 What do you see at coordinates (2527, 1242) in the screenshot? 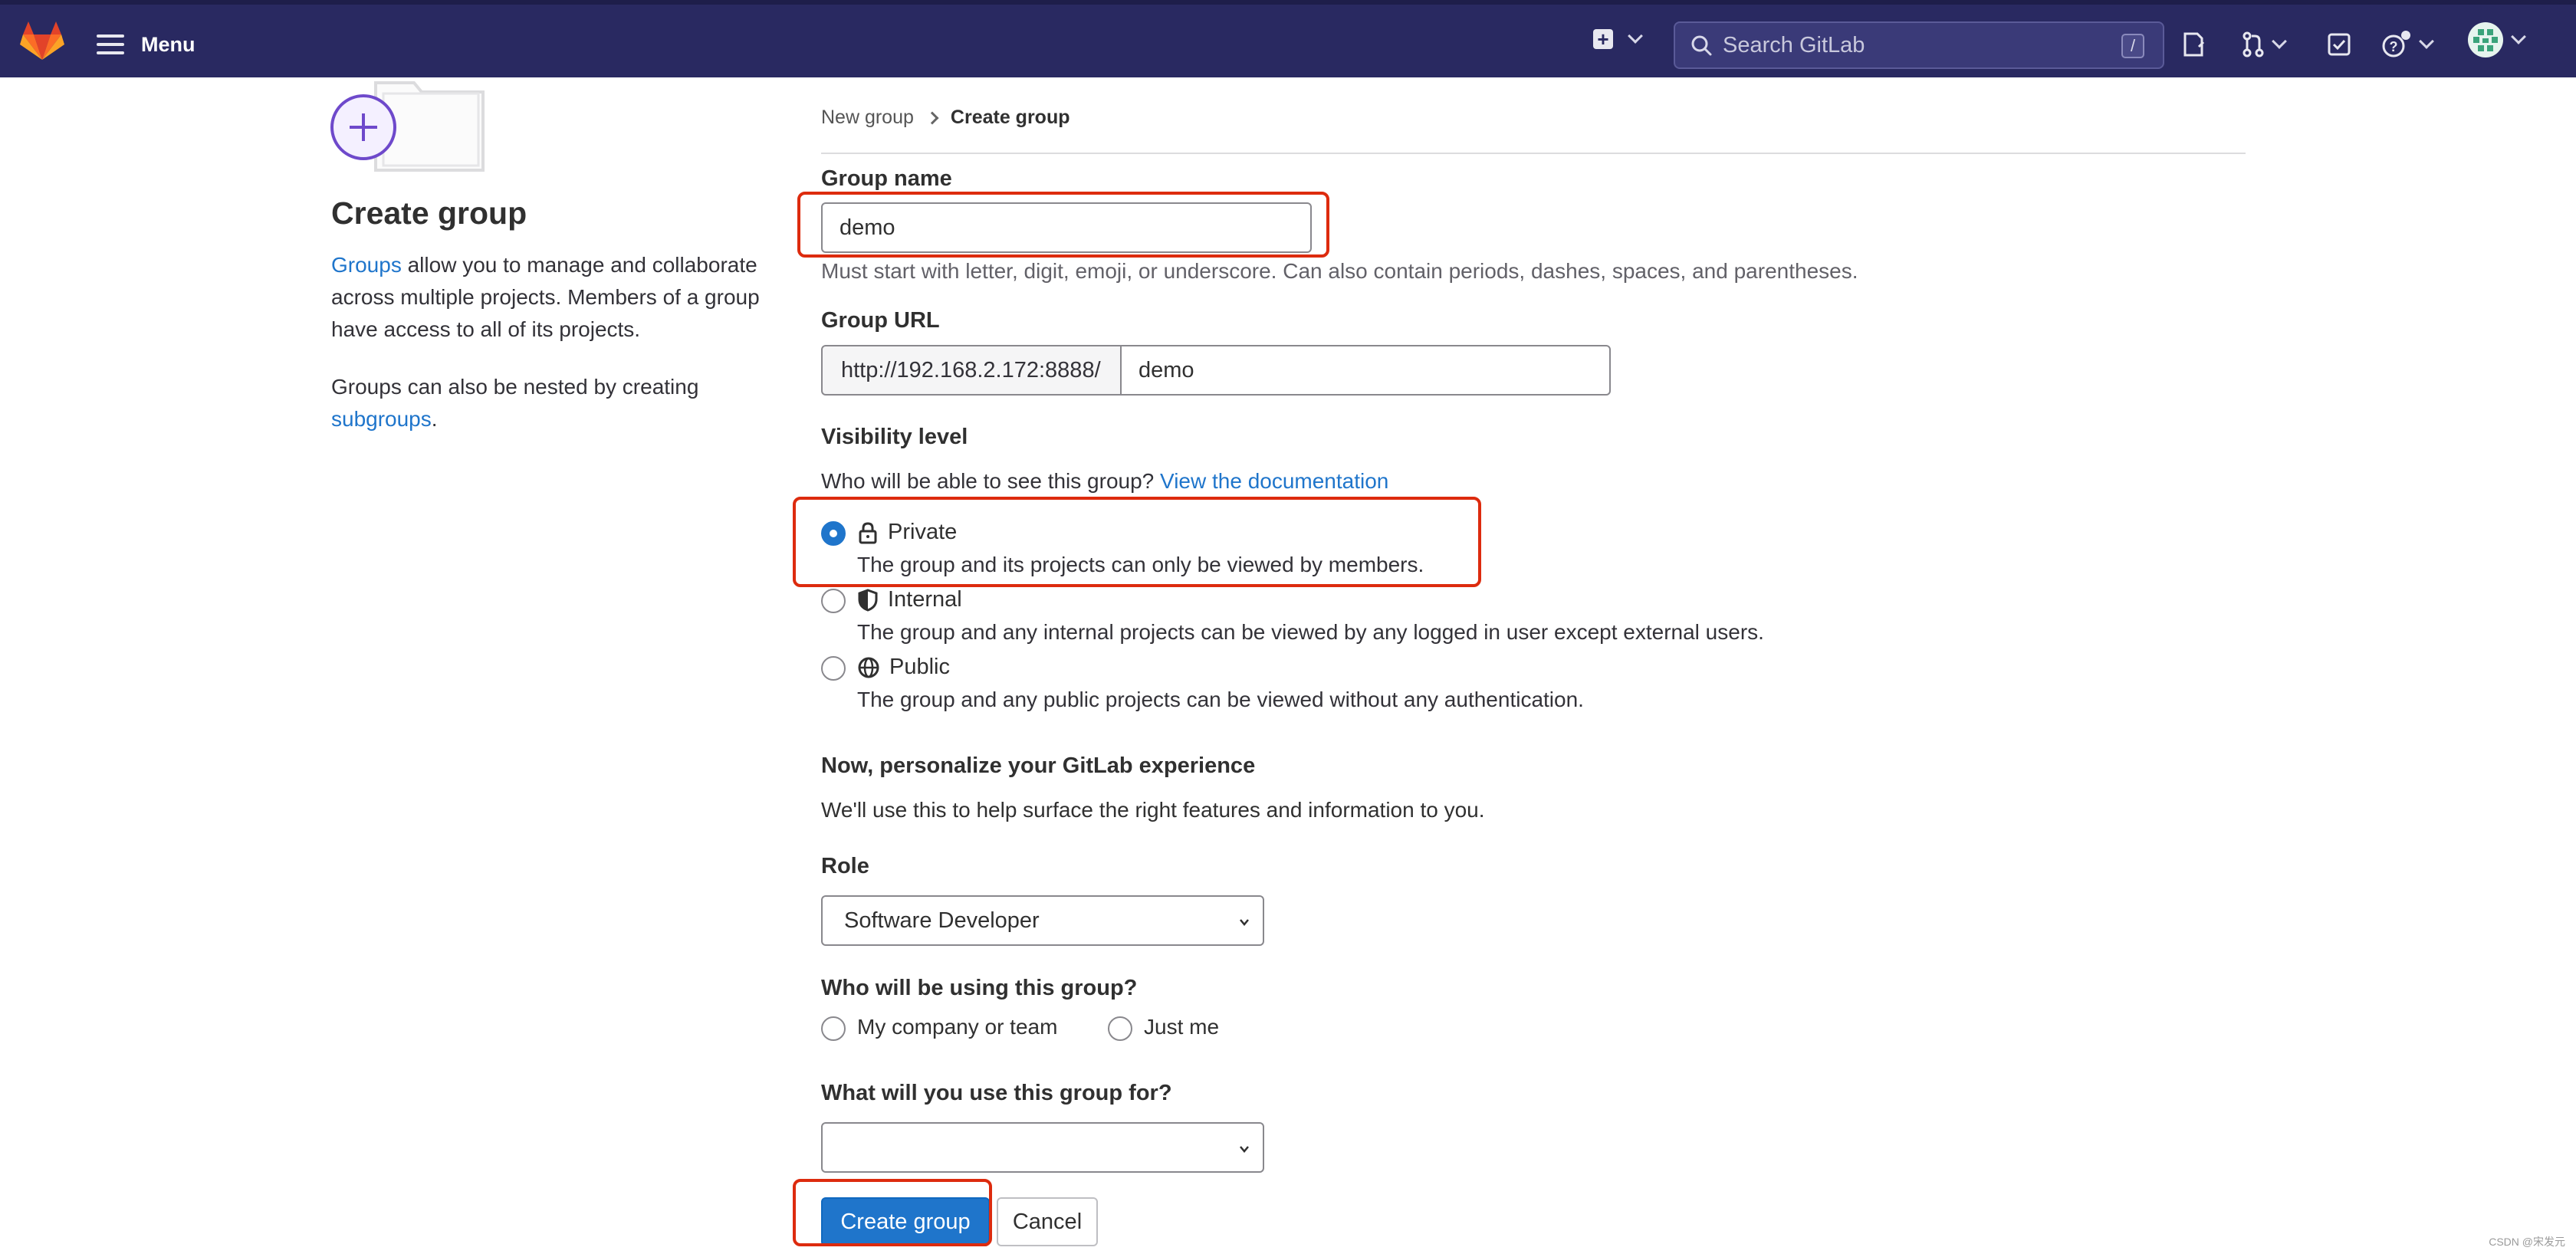
I see `watermark: CSDN @宋发元` at bounding box center [2527, 1242].